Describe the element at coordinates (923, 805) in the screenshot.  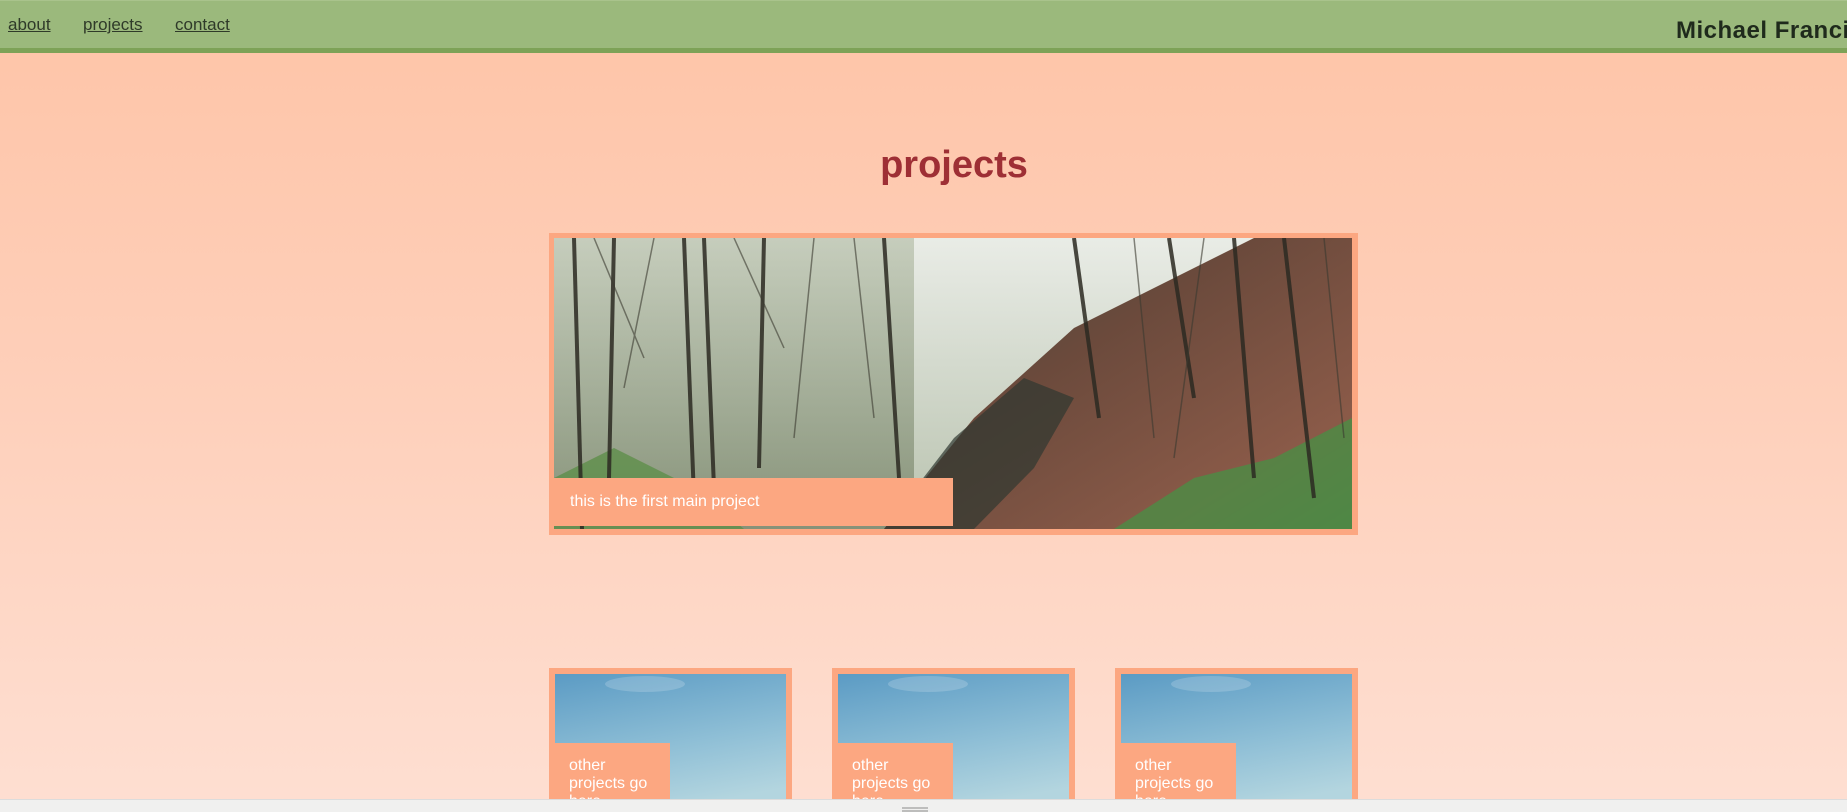
I see `bottom-resize-strip` at that location.